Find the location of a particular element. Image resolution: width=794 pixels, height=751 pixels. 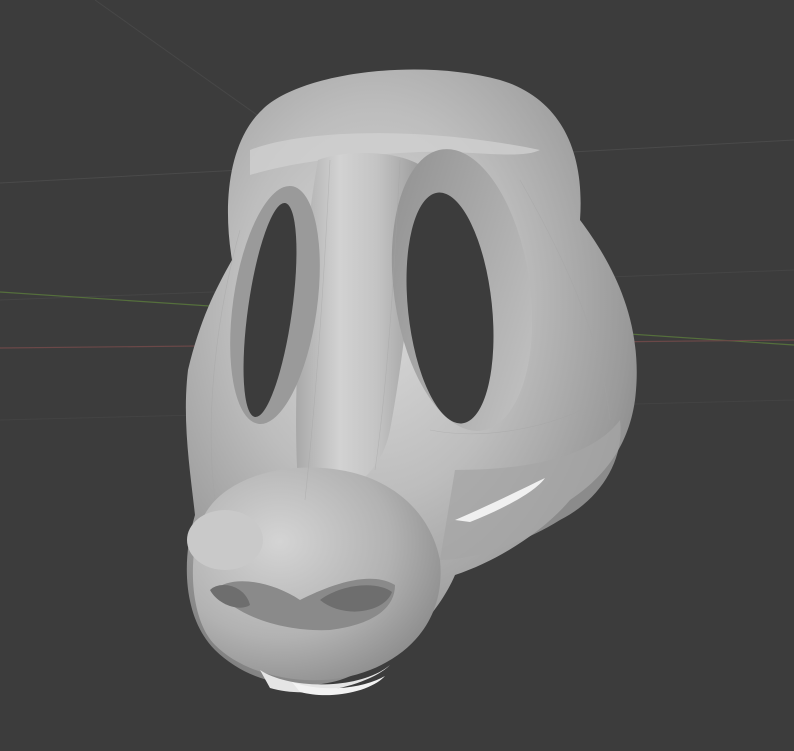

muzzle is located at coordinates (316, 574).